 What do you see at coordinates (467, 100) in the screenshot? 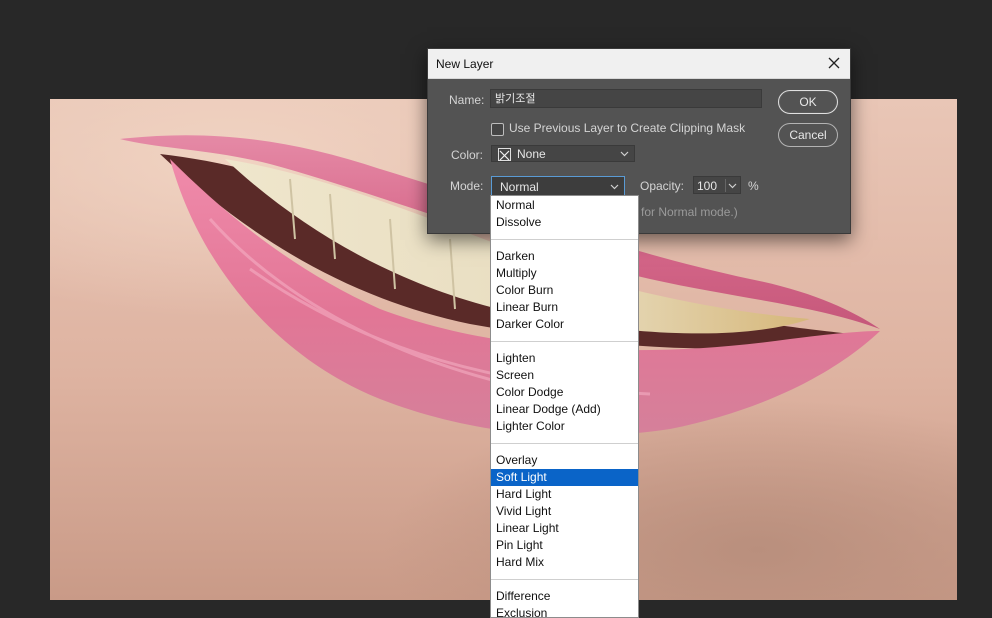
I see `name-label: Name:` at bounding box center [467, 100].